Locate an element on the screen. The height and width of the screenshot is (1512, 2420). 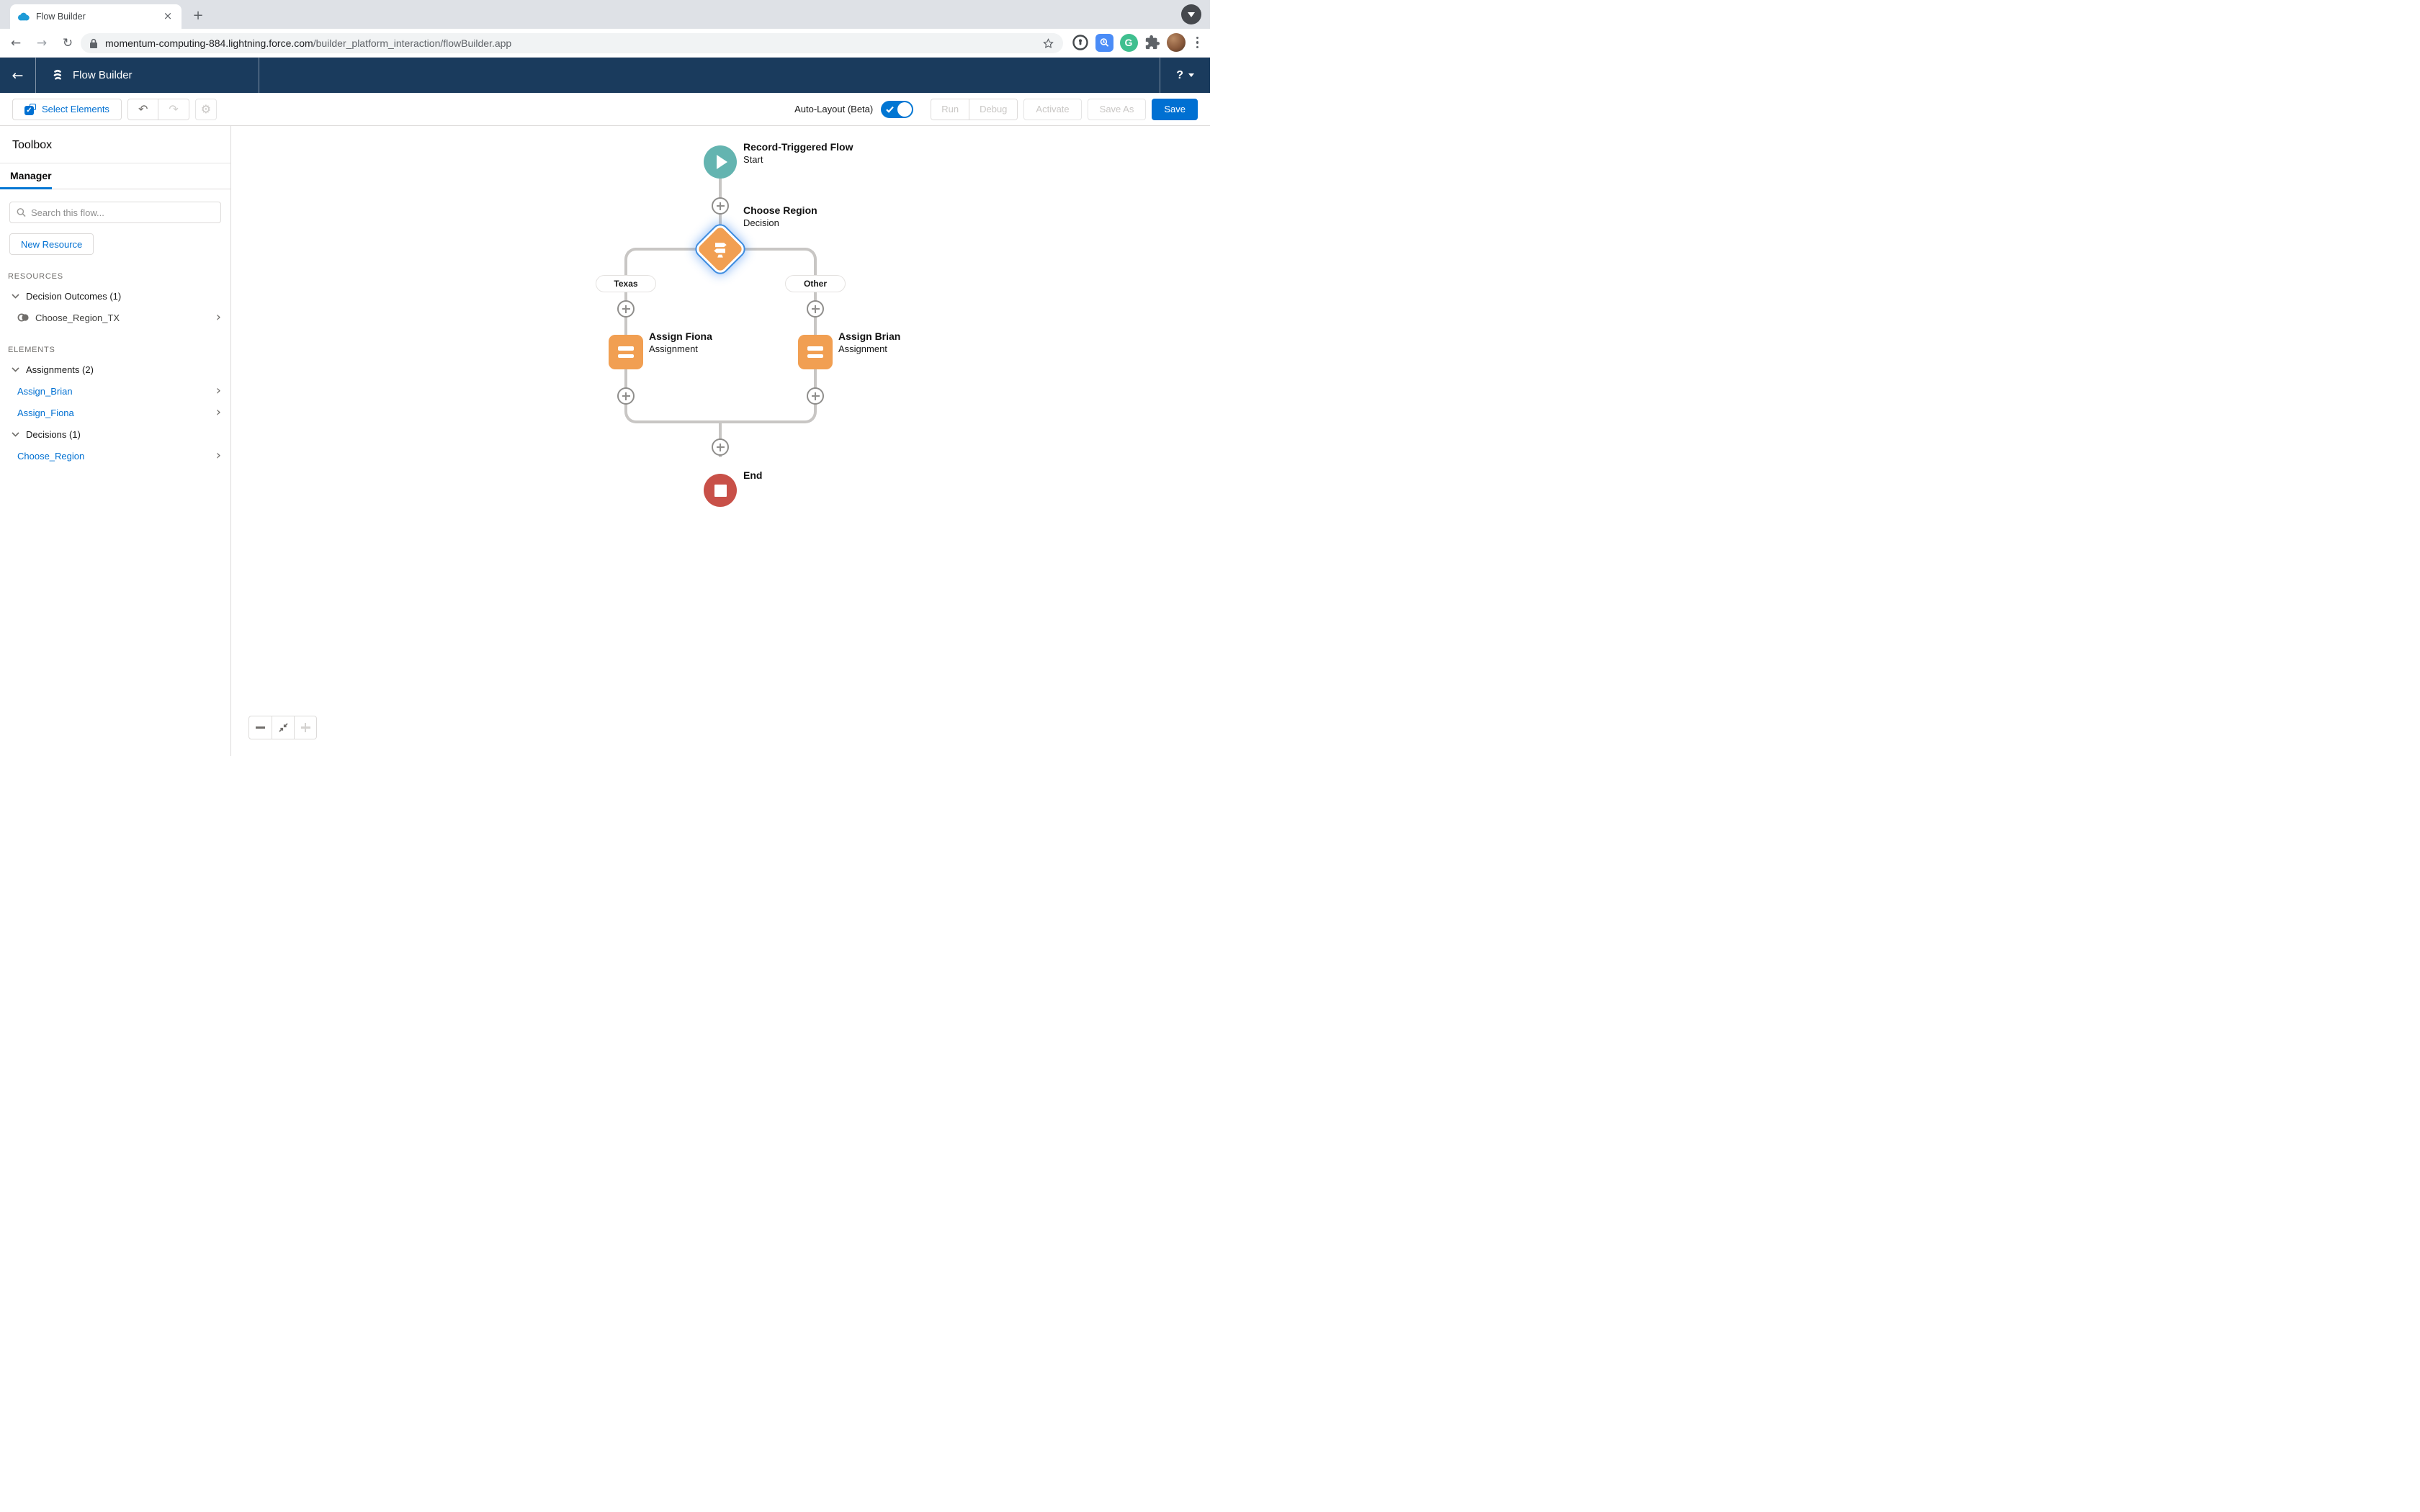
zoom-in-button is located at coordinates (305, 727).